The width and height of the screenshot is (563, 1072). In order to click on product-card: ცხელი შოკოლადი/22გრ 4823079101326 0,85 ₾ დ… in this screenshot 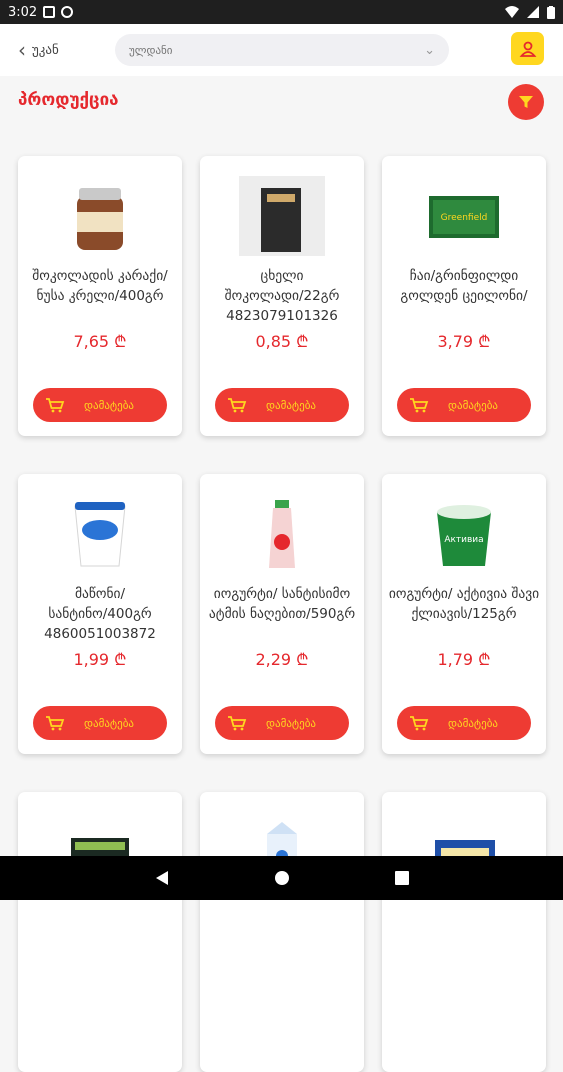, I will do `click(282, 296)`.